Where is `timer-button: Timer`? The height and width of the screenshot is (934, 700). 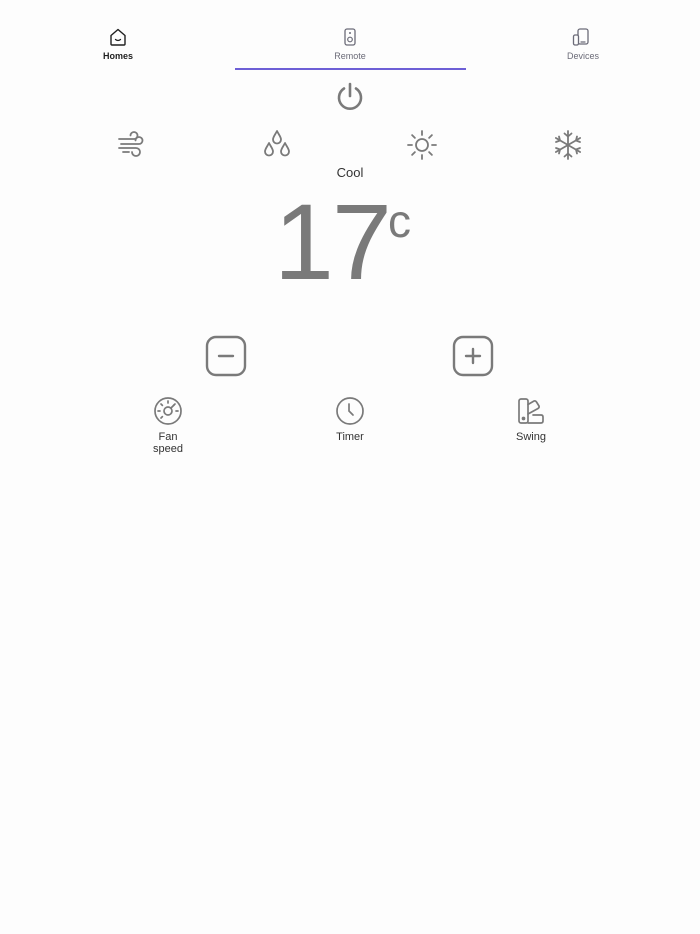
timer-button: Timer is located at coordinates (350, 419).